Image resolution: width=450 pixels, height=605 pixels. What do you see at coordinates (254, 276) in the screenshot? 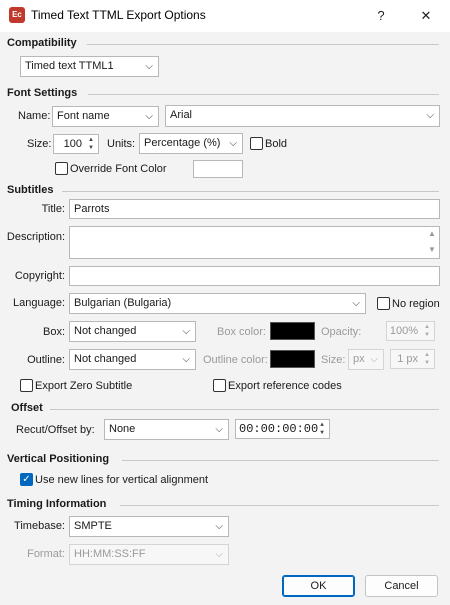
I see `copyright-input` at bounding box center [254, 276].